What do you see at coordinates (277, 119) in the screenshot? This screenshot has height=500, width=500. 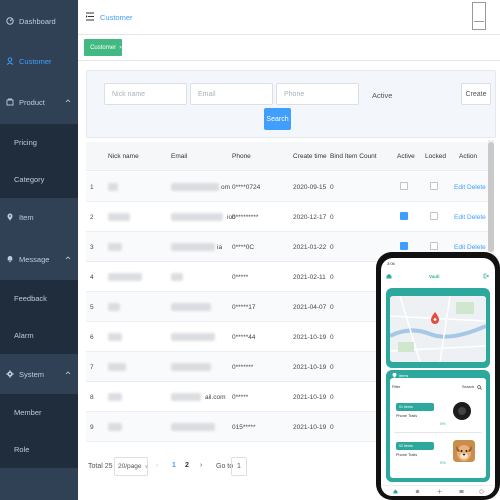 I see `search-button: Search` at bounding box center [277, 119].